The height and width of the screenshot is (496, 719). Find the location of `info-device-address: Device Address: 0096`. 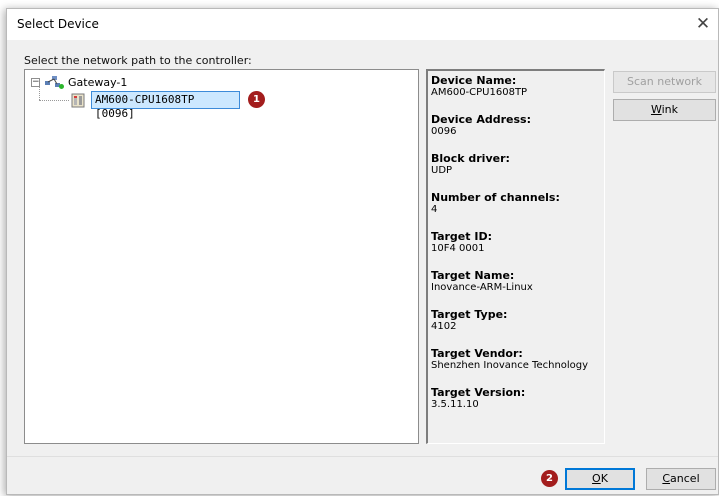

info-device-address: Device Address: 0096 is located at coordinates (517, 125).